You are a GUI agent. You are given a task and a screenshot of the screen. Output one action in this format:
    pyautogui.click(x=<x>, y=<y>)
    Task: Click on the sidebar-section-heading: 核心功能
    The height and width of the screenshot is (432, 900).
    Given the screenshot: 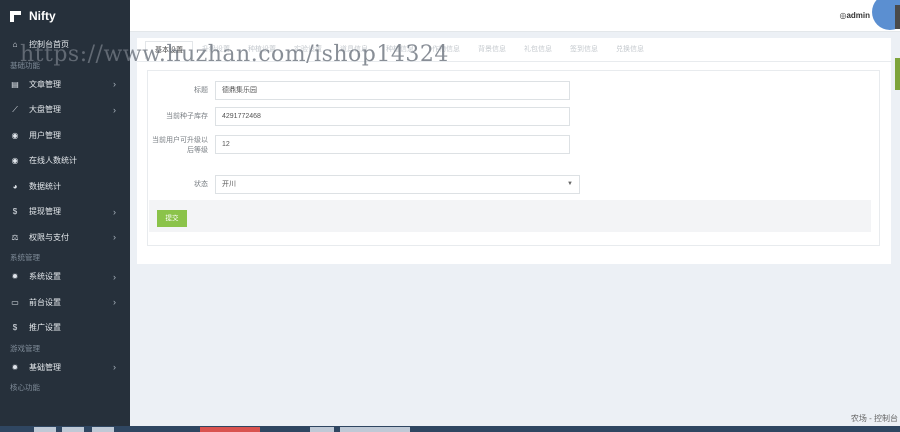 What is the action you would take?
    pyautogui.click(x=25, y=387)
    